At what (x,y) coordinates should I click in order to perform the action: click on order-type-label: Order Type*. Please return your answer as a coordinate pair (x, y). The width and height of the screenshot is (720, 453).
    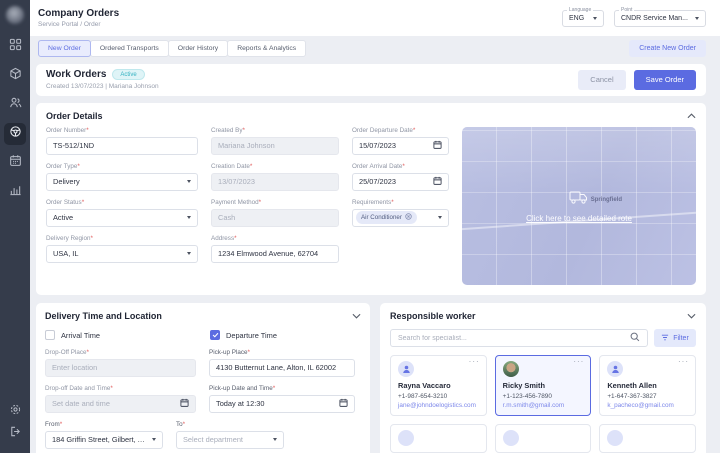
    Looking at the image, I should click on (63, 166).